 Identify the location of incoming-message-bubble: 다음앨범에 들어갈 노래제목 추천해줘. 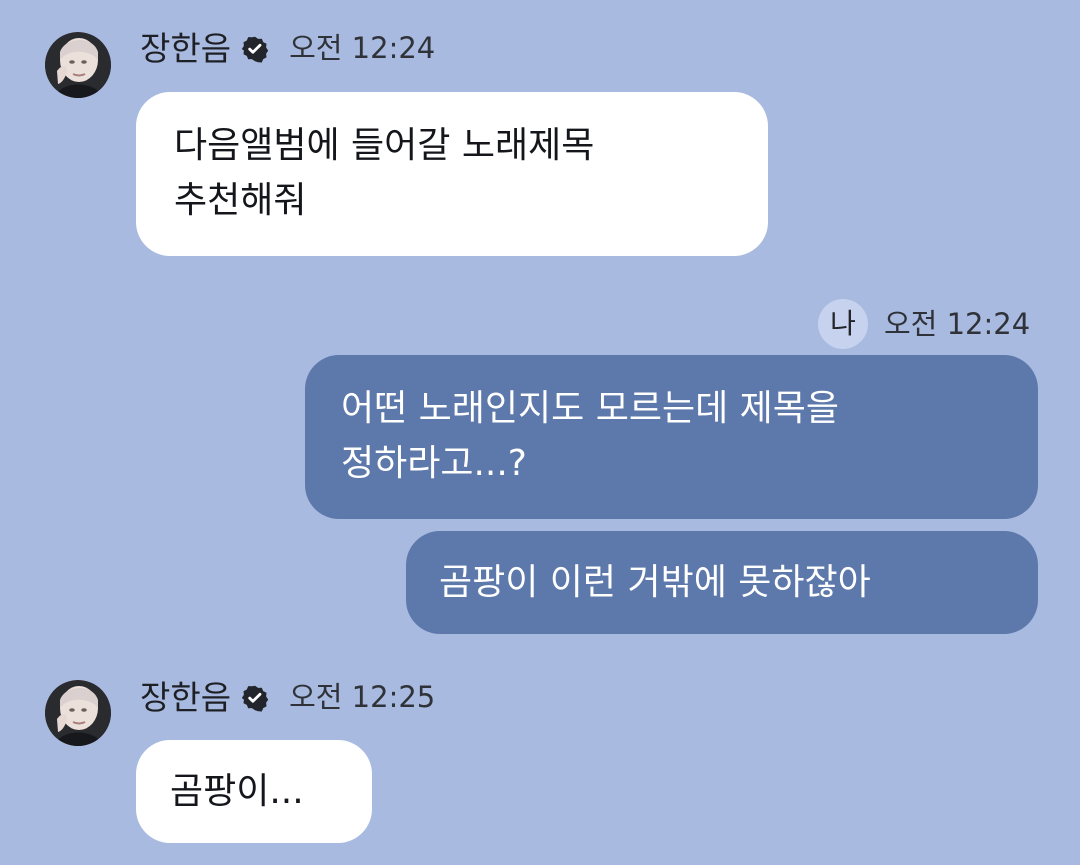
(452, 174).